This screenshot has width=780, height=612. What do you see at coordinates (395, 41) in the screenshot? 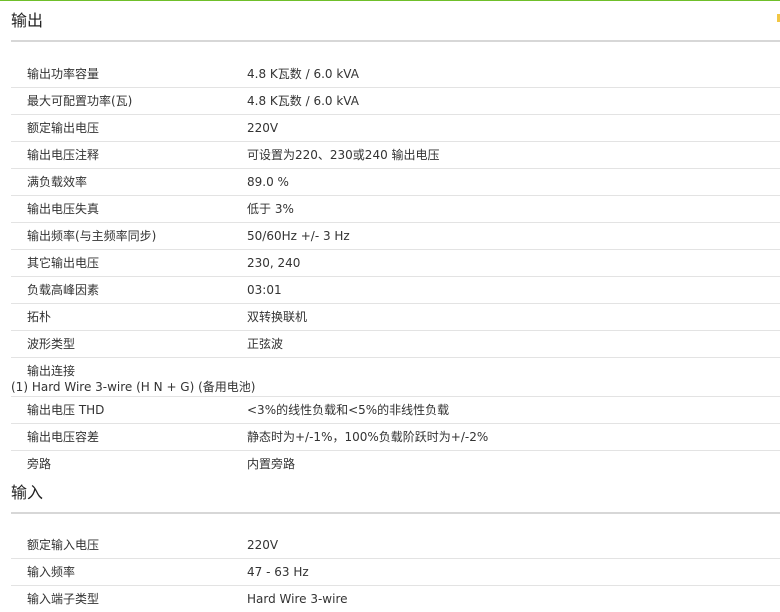
I see `output-section-rule` at bounding box center [395, 41].